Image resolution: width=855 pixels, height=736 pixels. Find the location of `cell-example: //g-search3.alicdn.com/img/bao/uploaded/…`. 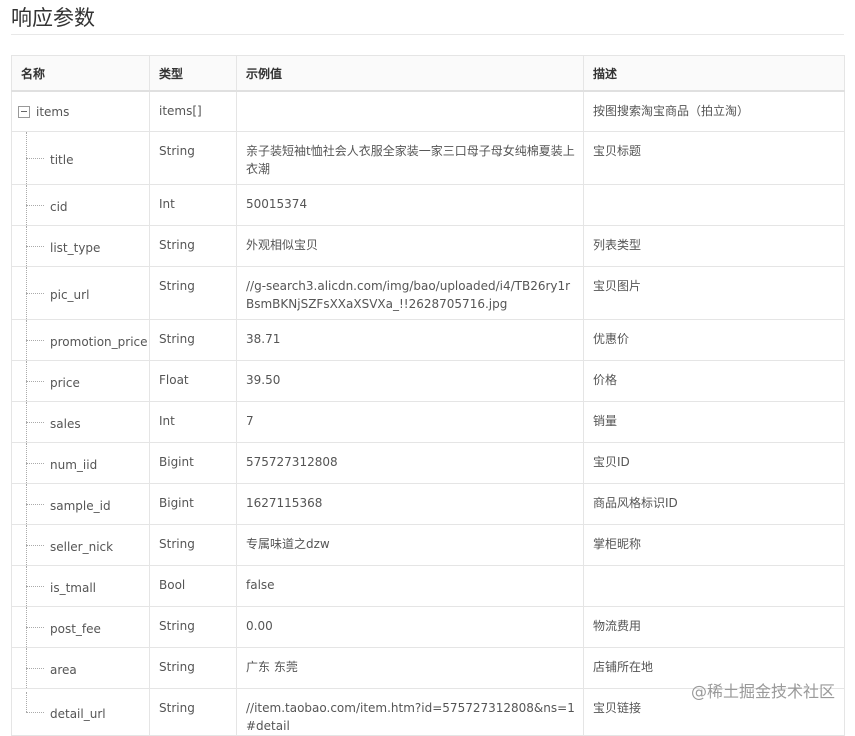

cell-example: //g-search3.alicdn.com/img/bao/uploaded/… is located at coordinates (410, 293).